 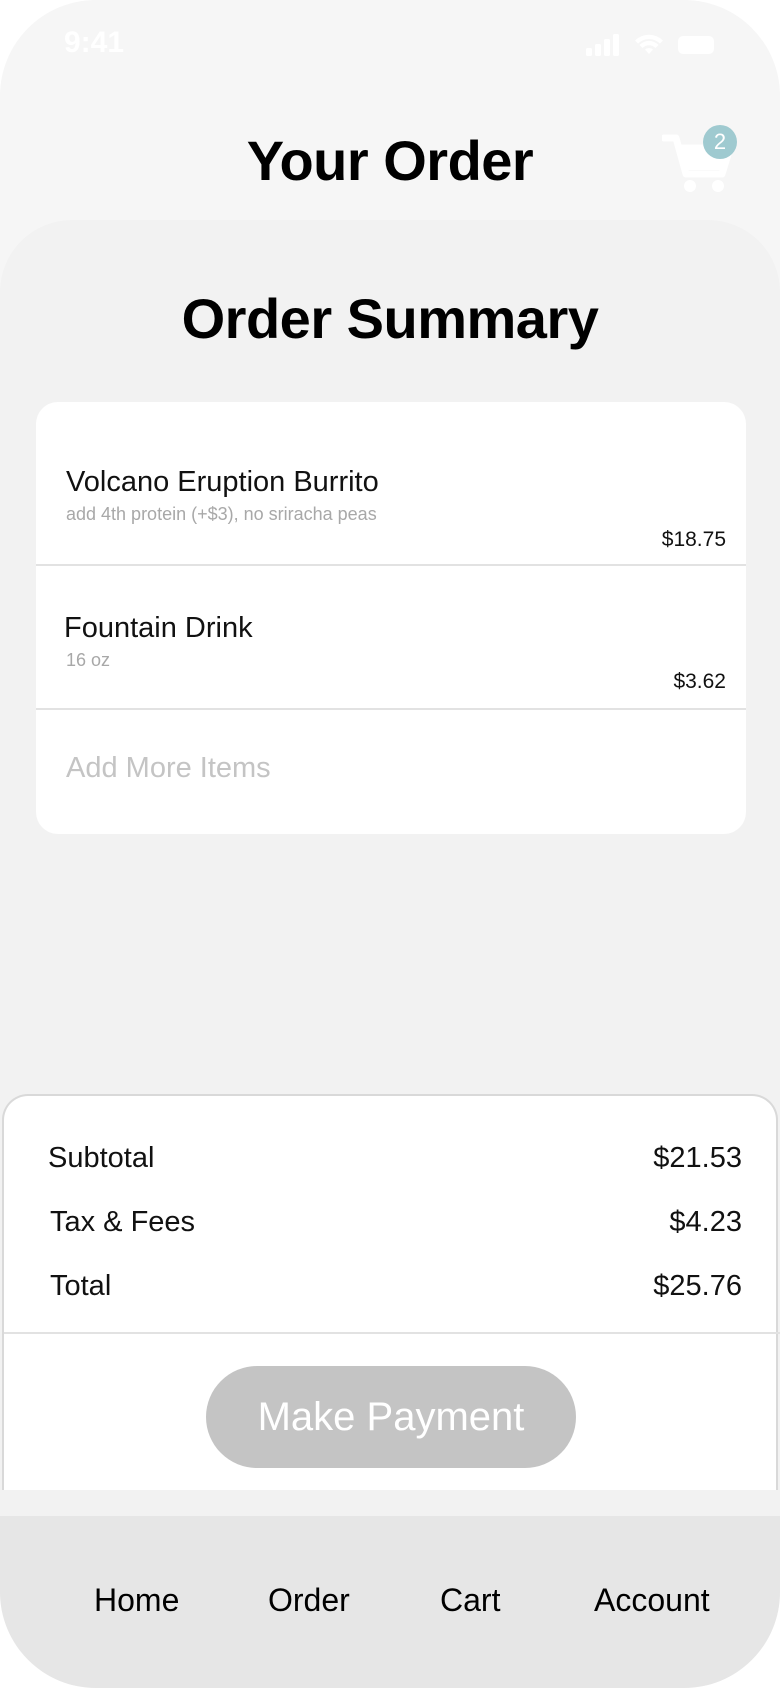 I want to click on nav-item-cart: Cart, so click(x=470, y=1600).